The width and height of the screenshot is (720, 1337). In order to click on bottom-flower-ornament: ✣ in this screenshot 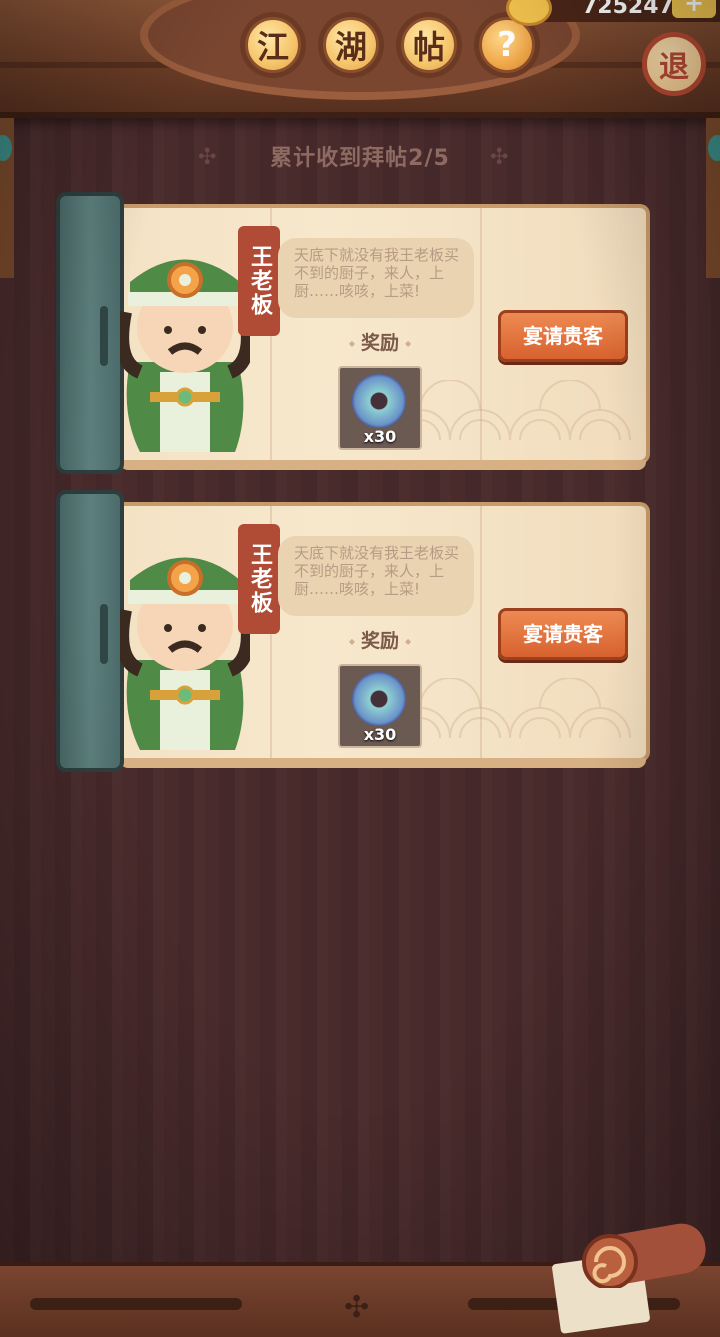, I will do `click(357, 1307)`.